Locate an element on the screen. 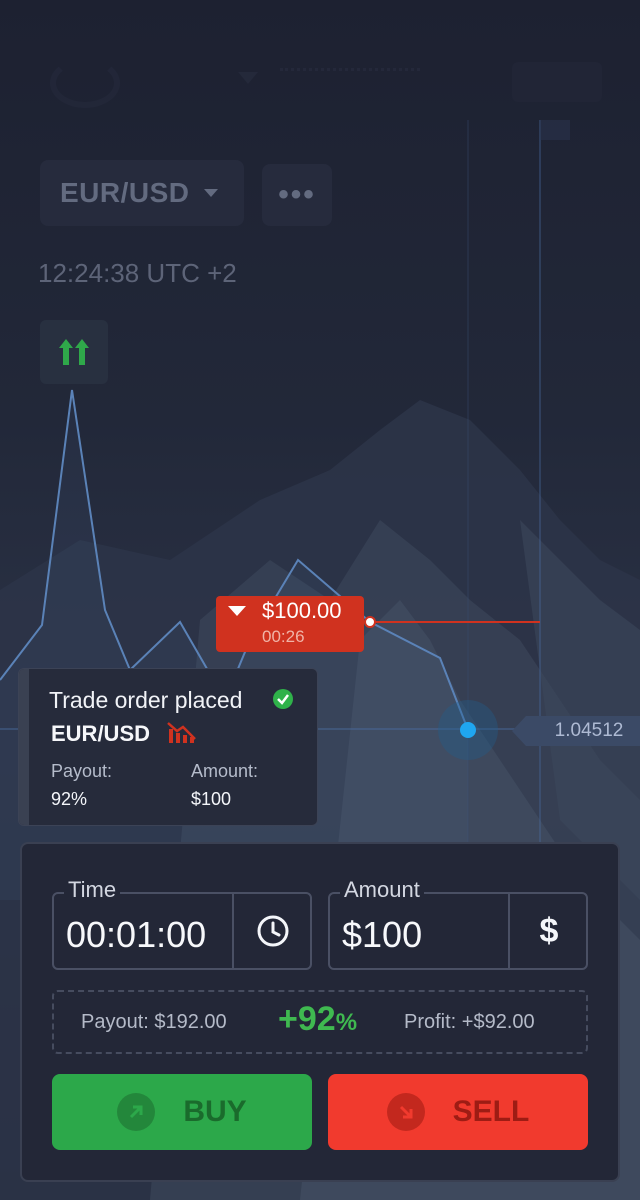 The image size is (640, 1200). amount-field-label: Amount is located at coordinates (382, 890).